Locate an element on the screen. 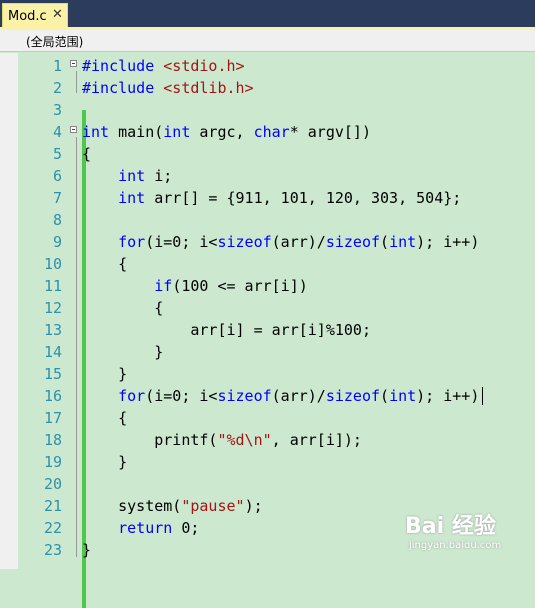  editor-margin is located at coordinates (9, 311).